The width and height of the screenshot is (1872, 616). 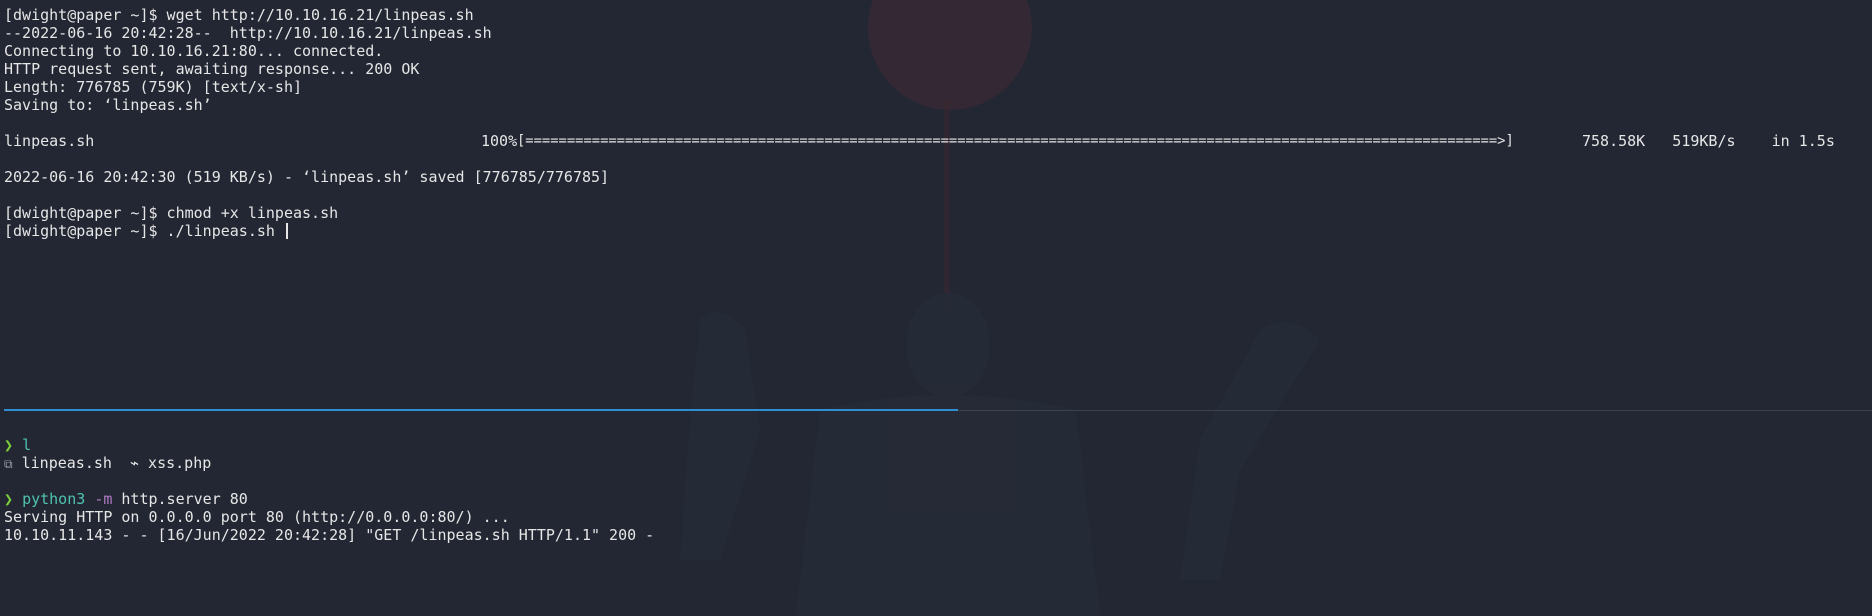 I want to click on file-entry: xss.php, so click(x=180, y=463).